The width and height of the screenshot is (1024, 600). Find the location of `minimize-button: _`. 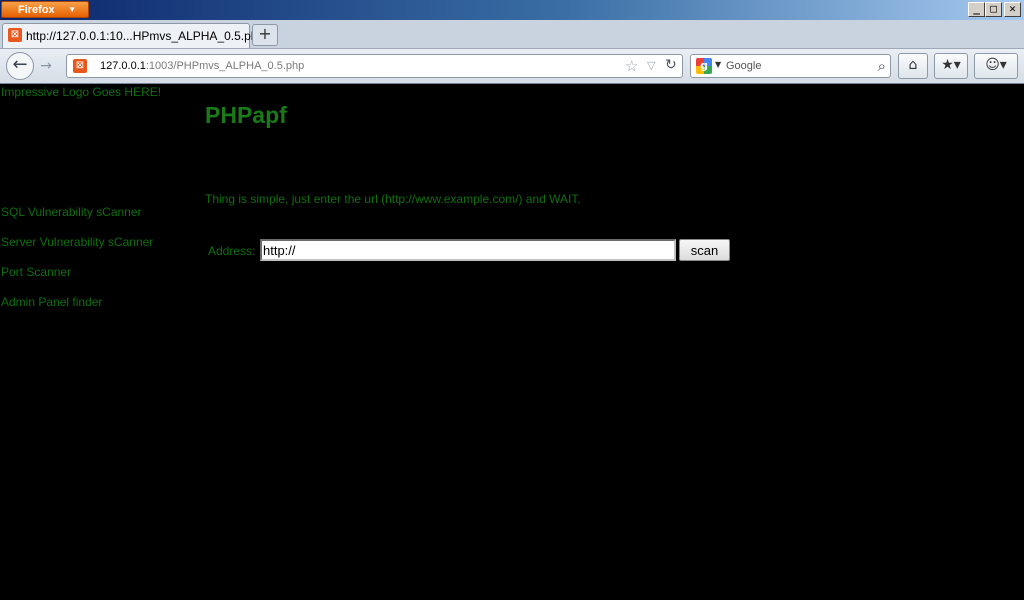

minimize-button: _ is located at coordinates (976, 9).